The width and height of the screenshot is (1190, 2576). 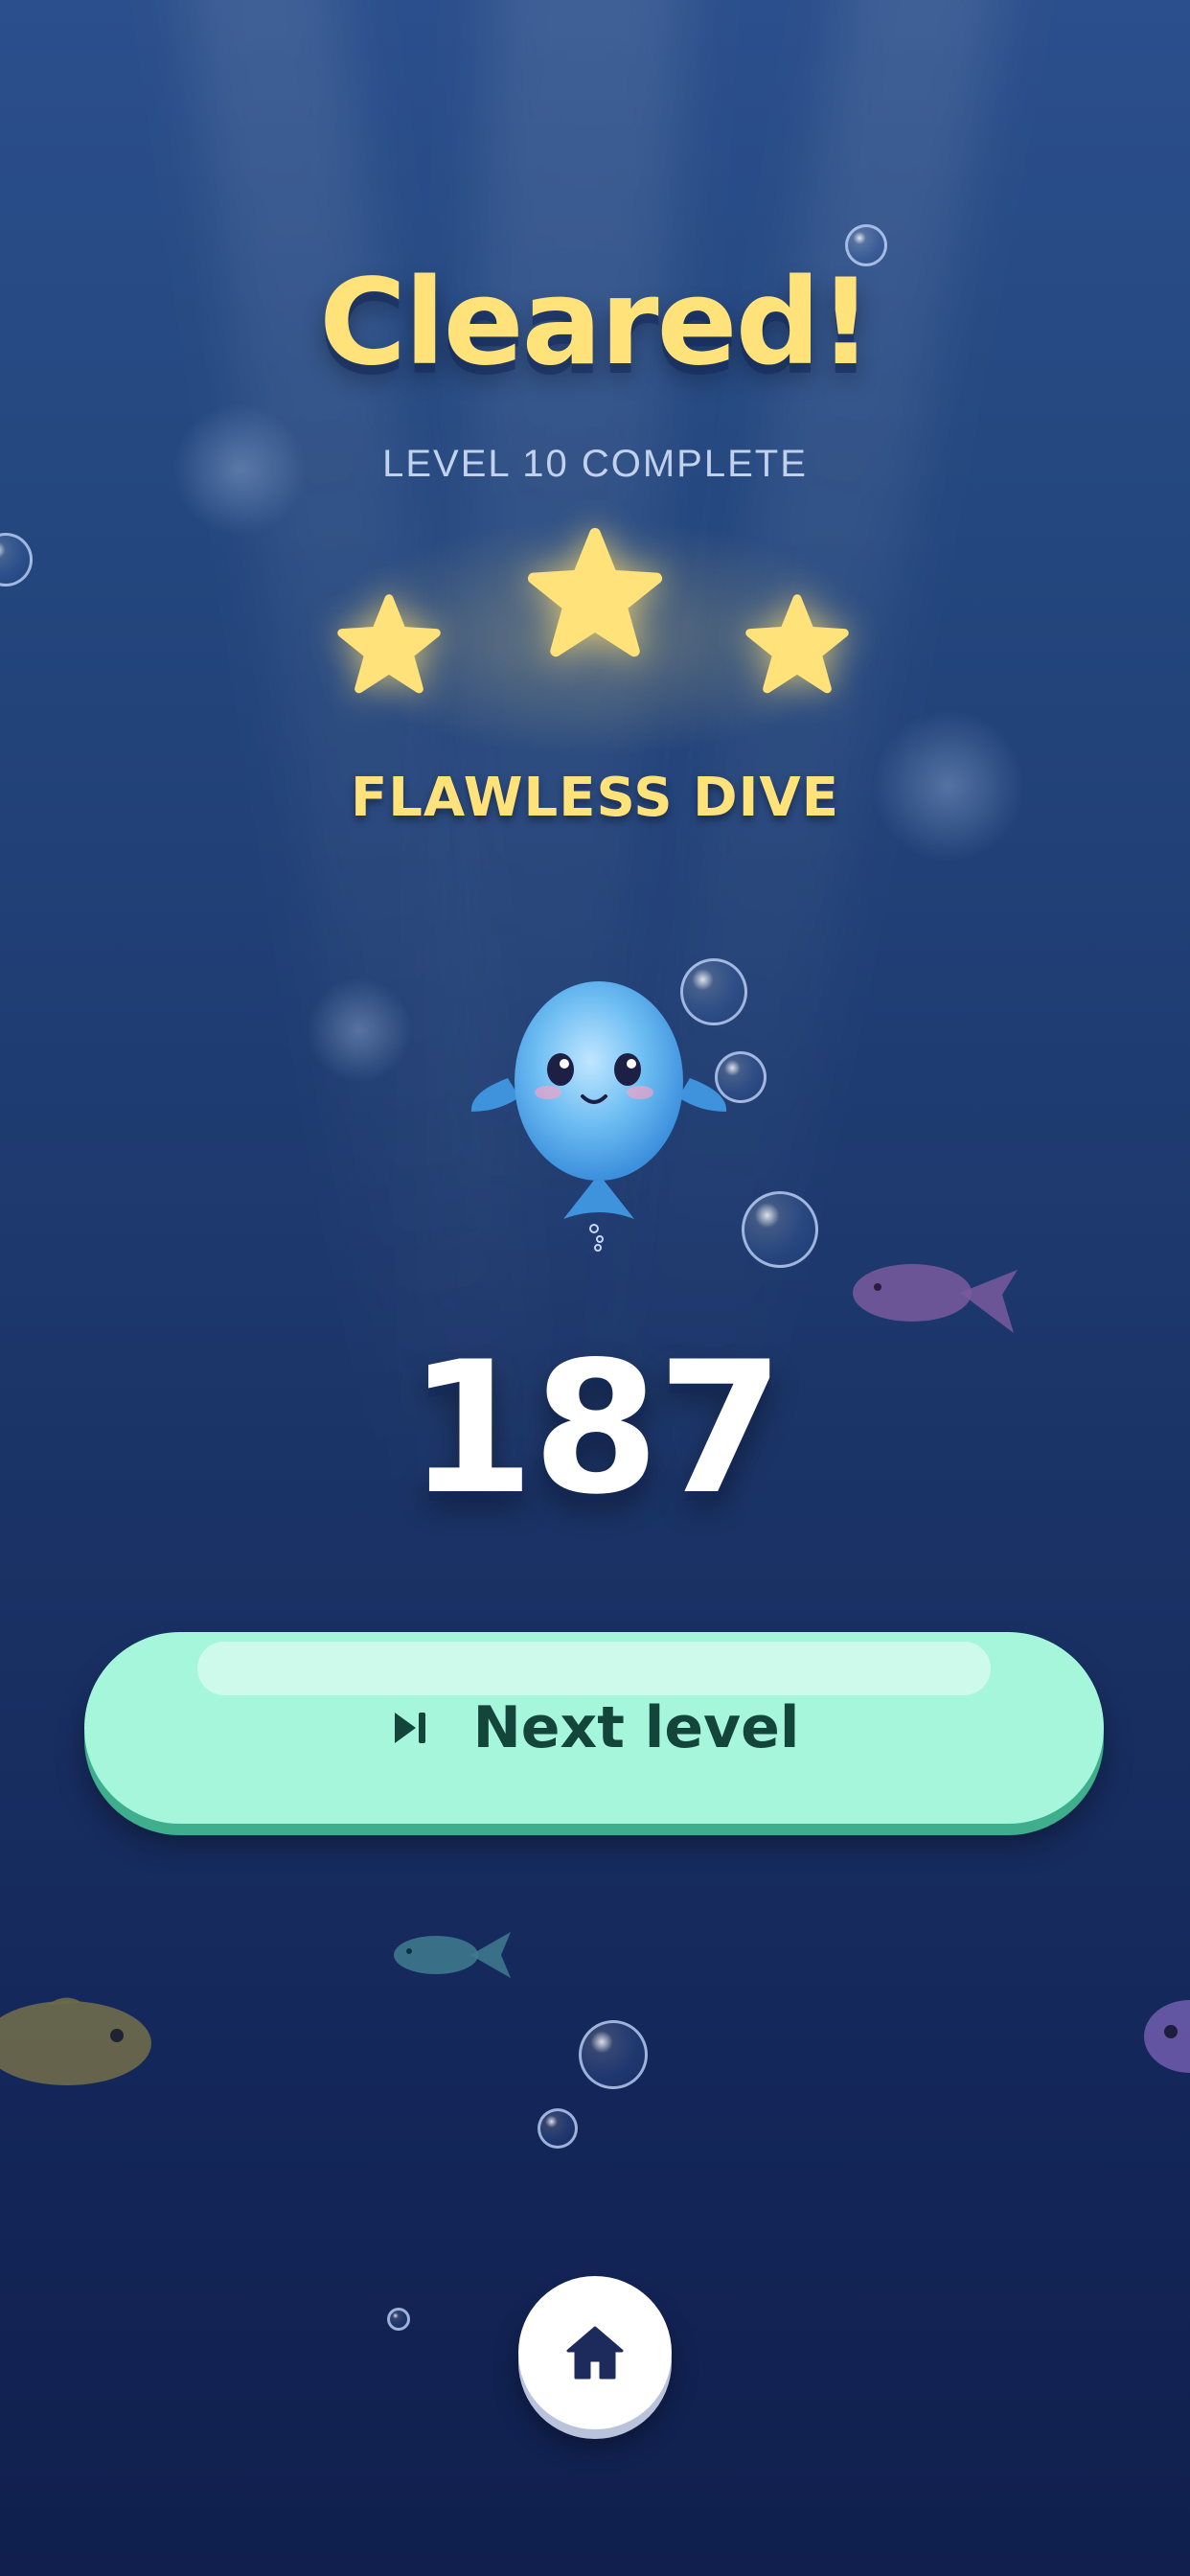 I want to click on home-button, so click(x=595, y=2352).